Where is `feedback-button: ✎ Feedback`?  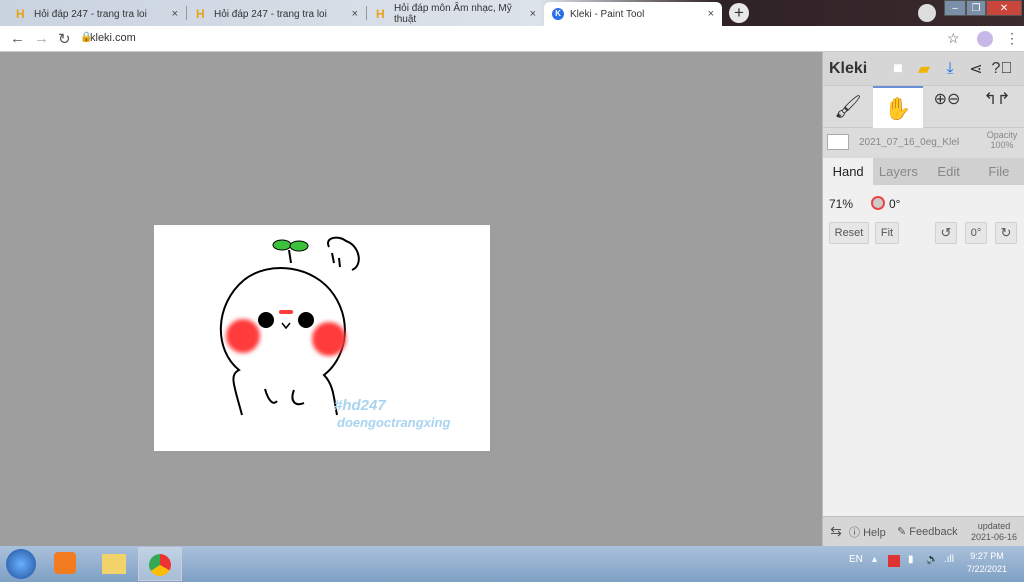 feedback-button: ✎ Feedback is located at coordinates (932, 531).